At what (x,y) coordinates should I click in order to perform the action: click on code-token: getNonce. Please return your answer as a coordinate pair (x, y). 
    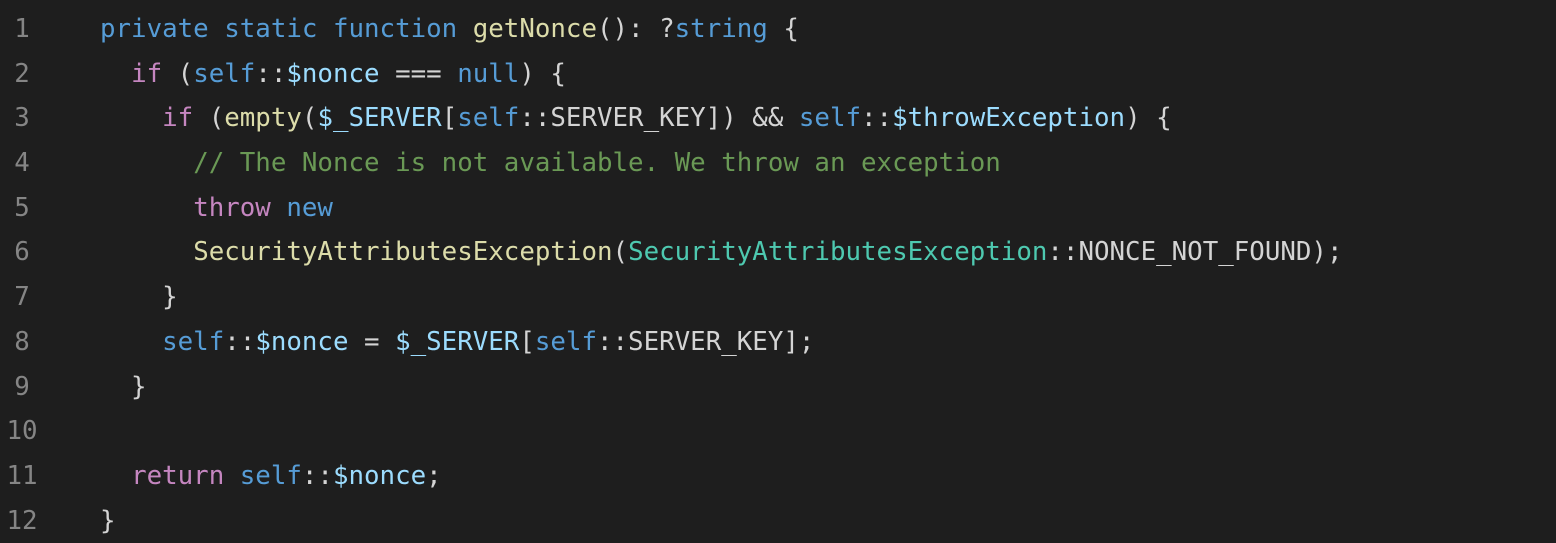
    Looking at the image, I should click on (534, 29).